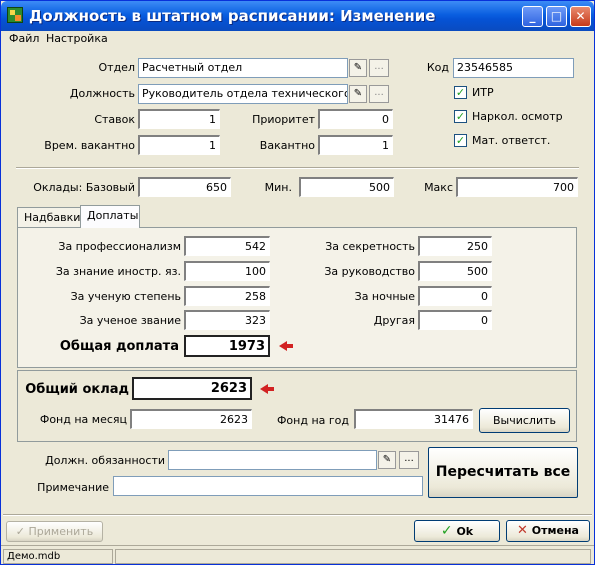 Image resolution: width=595 pixels, height=565 pixels. Describe the element at coordinates (517, 187) in the screenshot. I see `max-salary-field: 700` at that location.